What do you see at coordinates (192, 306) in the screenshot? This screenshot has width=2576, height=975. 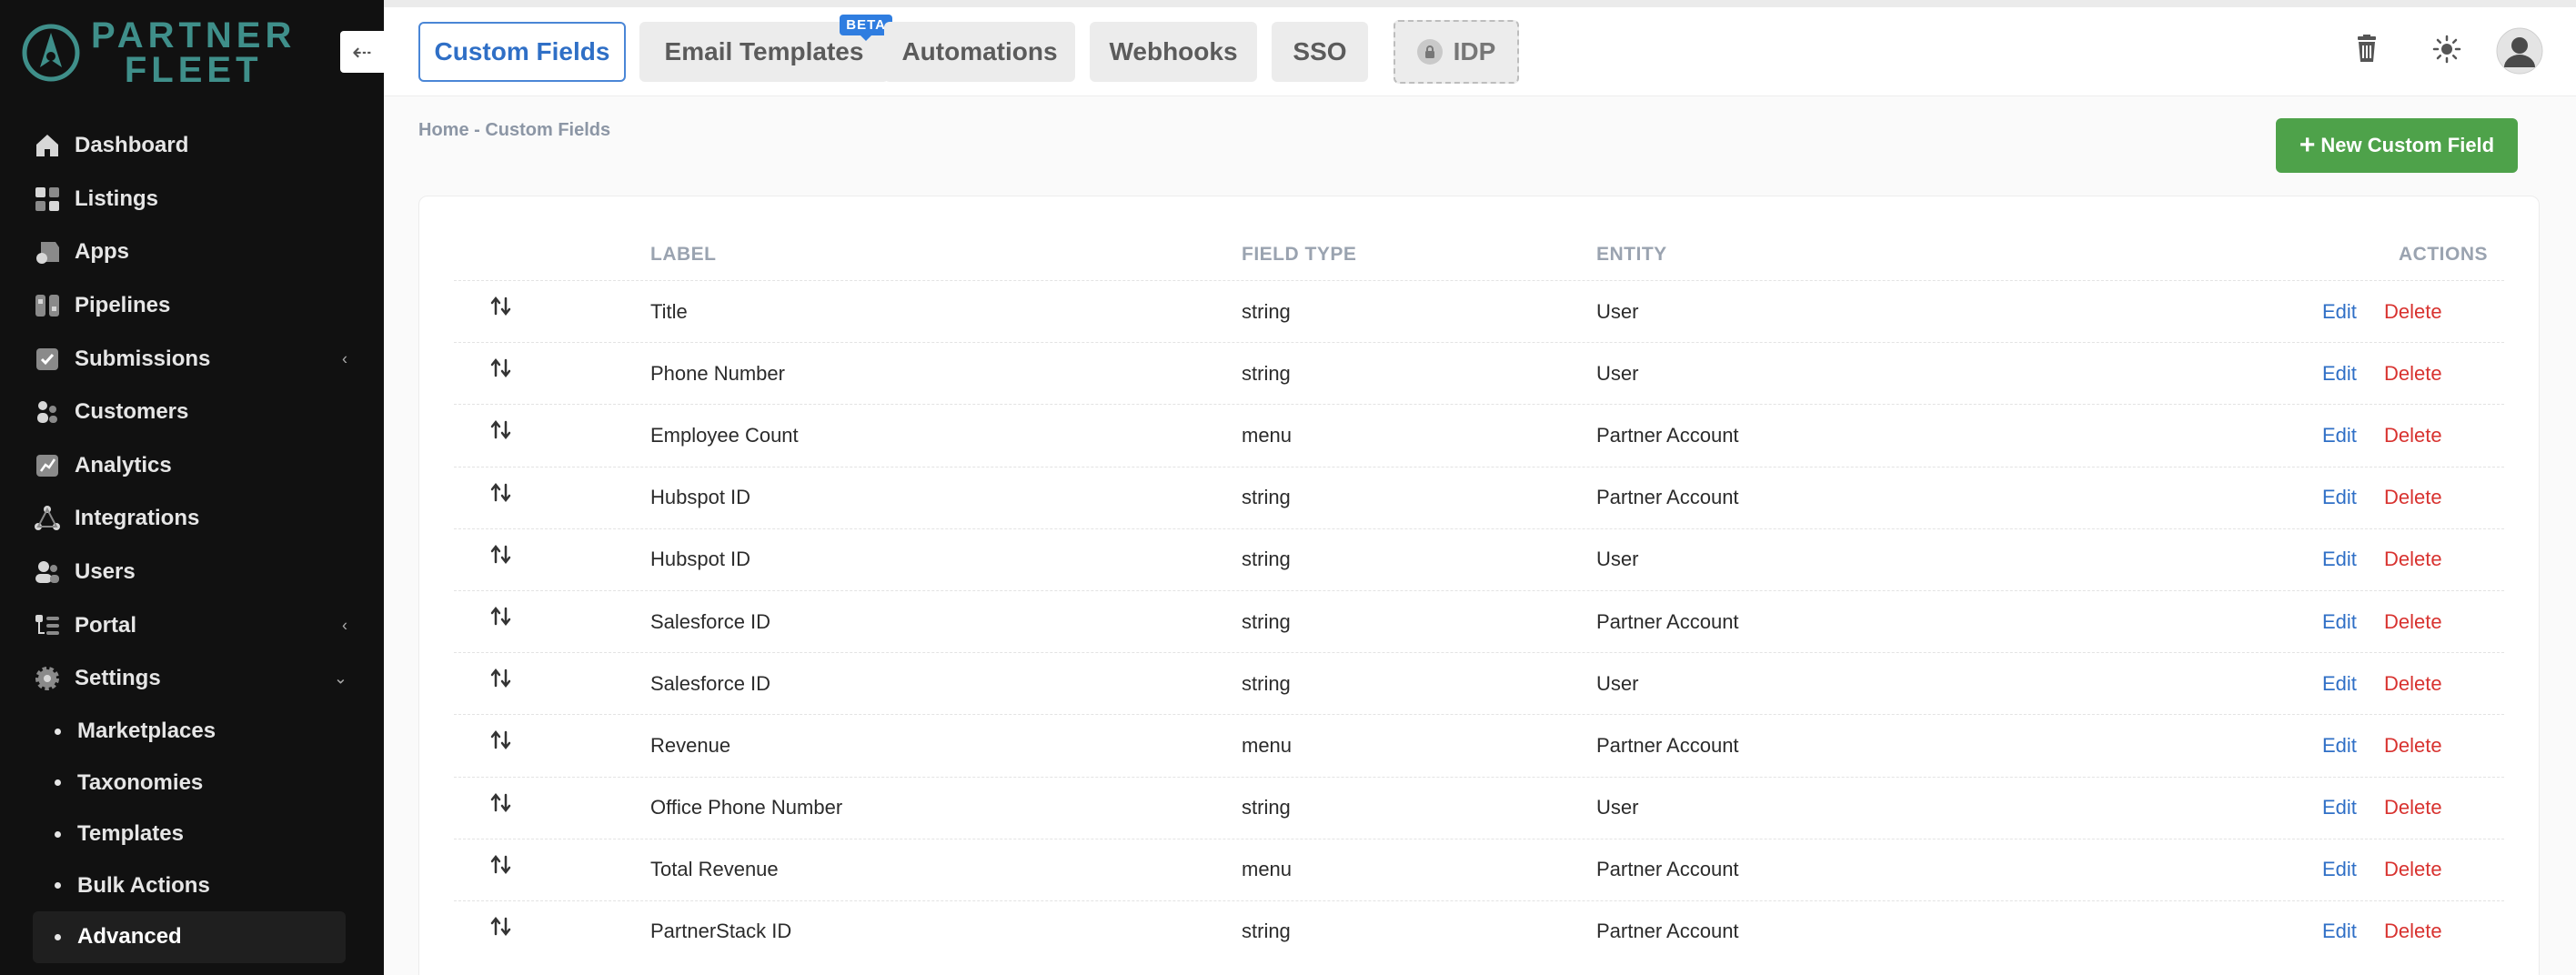 I see `sidebar-item-pipelines: Pipelines` at bounding box center [192, 306].